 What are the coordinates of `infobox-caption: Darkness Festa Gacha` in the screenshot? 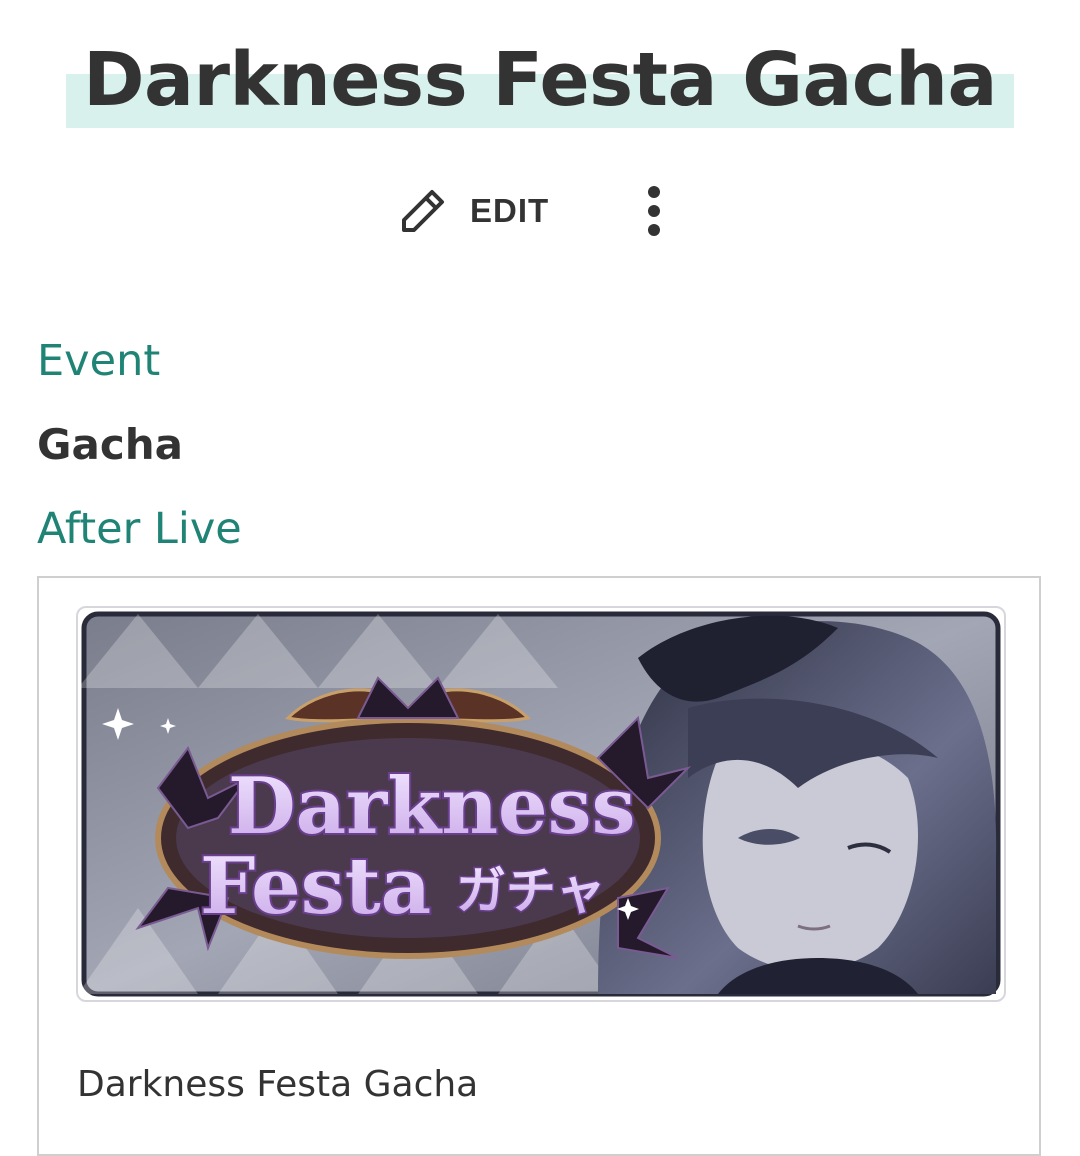 It's located at (278, 1084).